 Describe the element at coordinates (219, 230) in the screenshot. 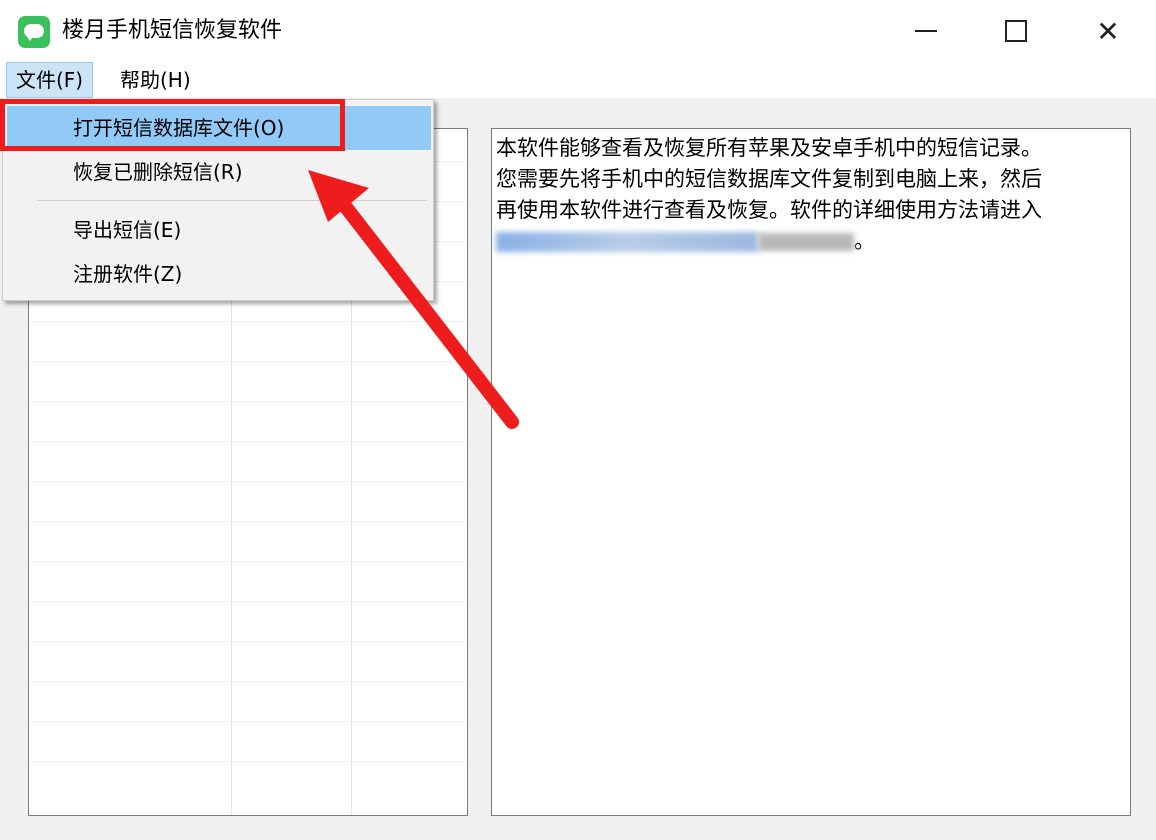

I see `menu-item-export: 导出短信(E)` at that location.